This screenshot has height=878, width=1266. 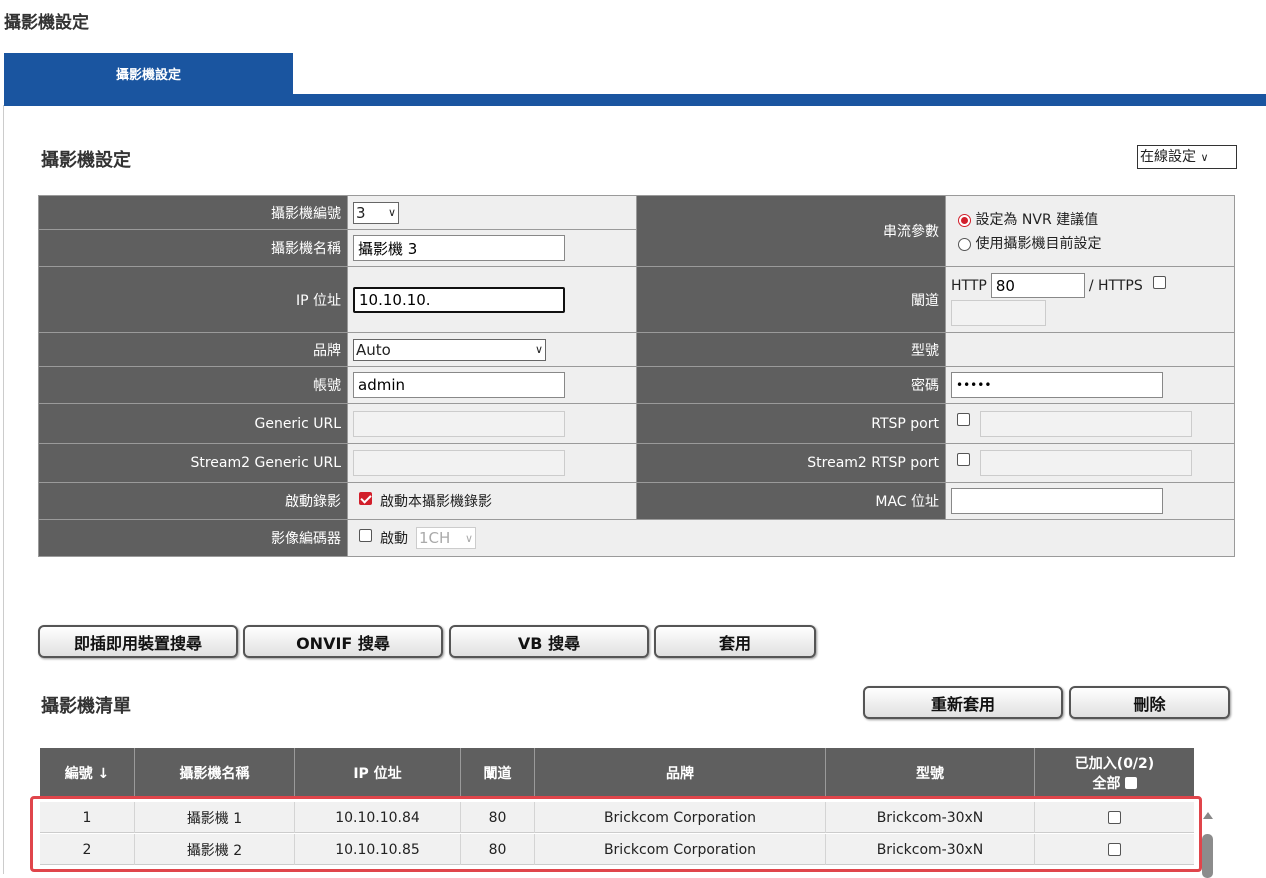 I want to click on generic-url-input, so click(x=459, y=423).